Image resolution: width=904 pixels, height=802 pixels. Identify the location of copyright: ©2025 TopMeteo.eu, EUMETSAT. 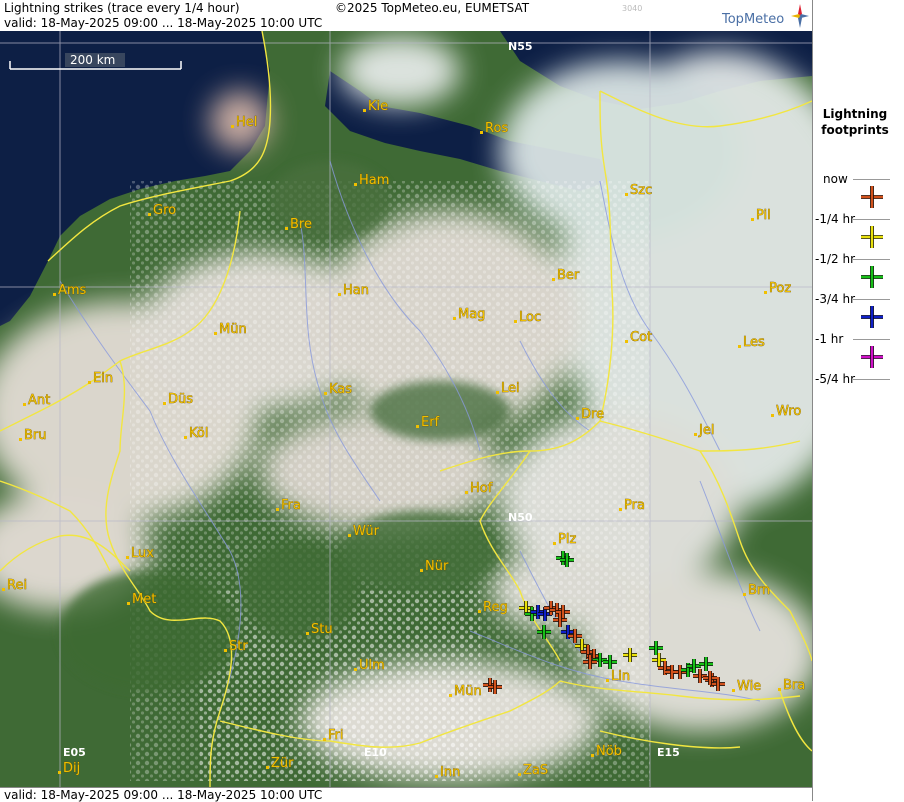
(432, 8).